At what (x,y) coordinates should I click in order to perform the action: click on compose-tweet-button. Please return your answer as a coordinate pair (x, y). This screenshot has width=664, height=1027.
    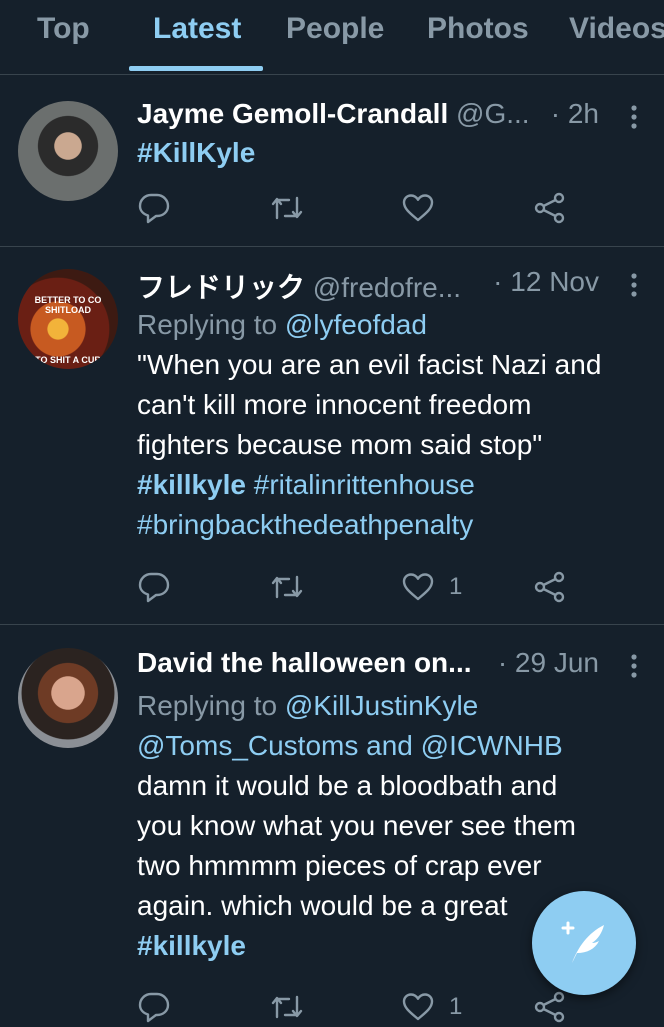
    Looking at the image, I should click on (584, 943).